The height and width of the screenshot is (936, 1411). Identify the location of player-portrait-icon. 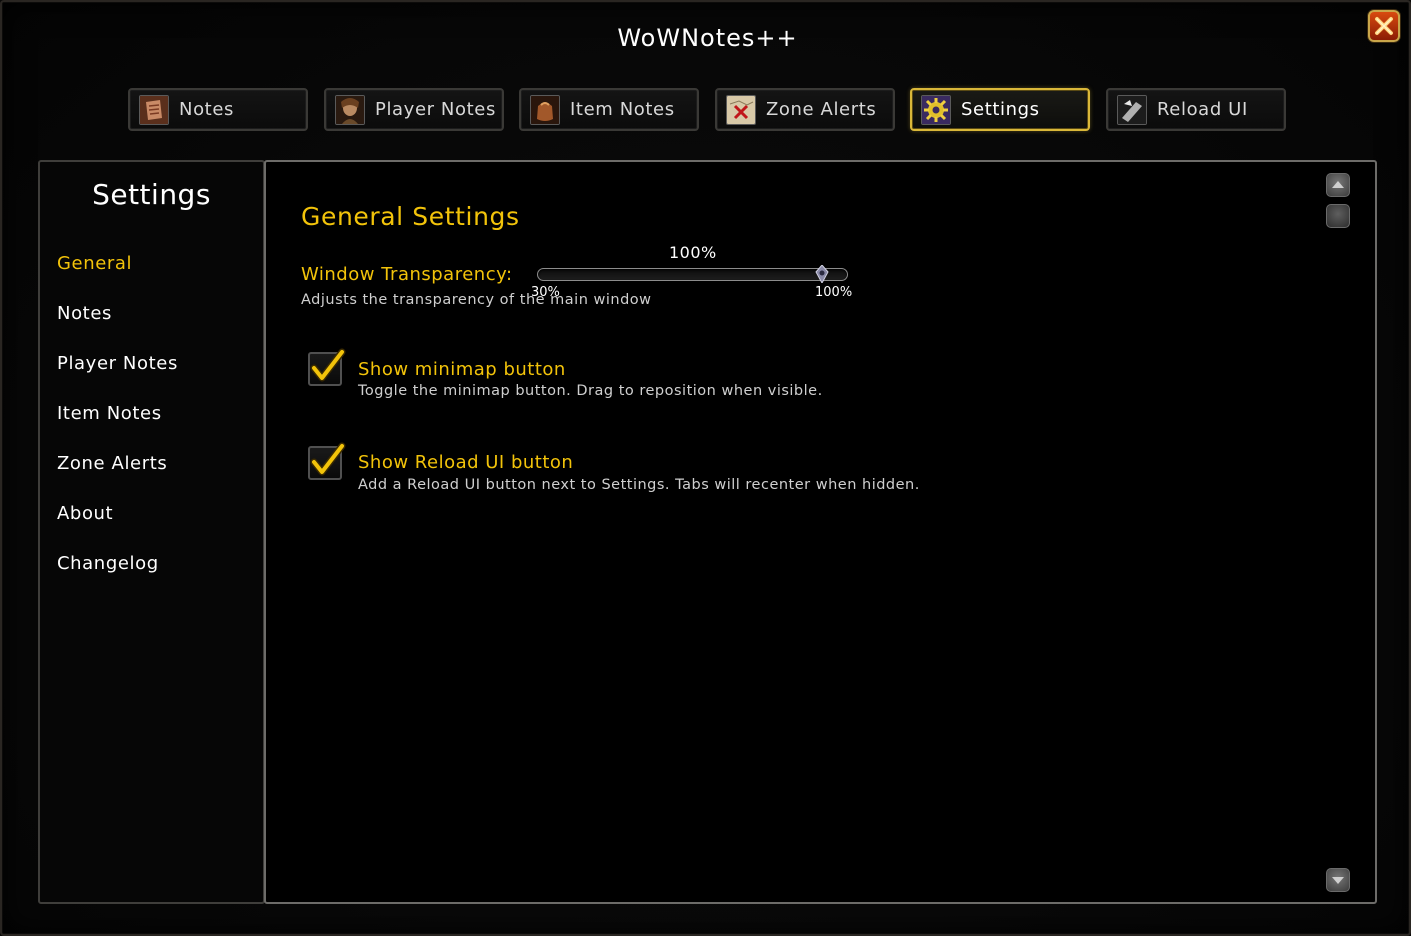
(350, 109).